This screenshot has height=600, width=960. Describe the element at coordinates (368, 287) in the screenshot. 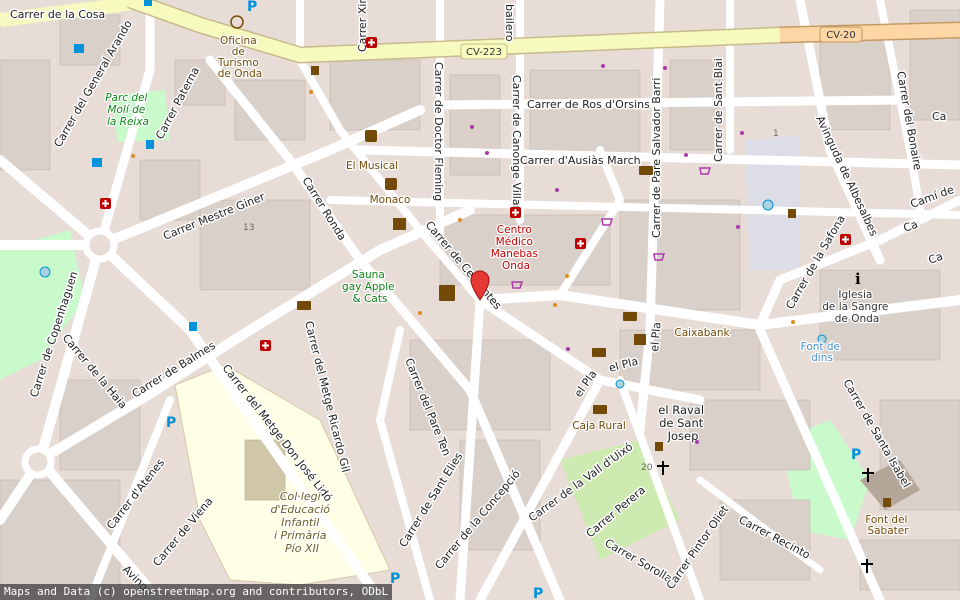

I see `place-line: gay Apple` at that location.